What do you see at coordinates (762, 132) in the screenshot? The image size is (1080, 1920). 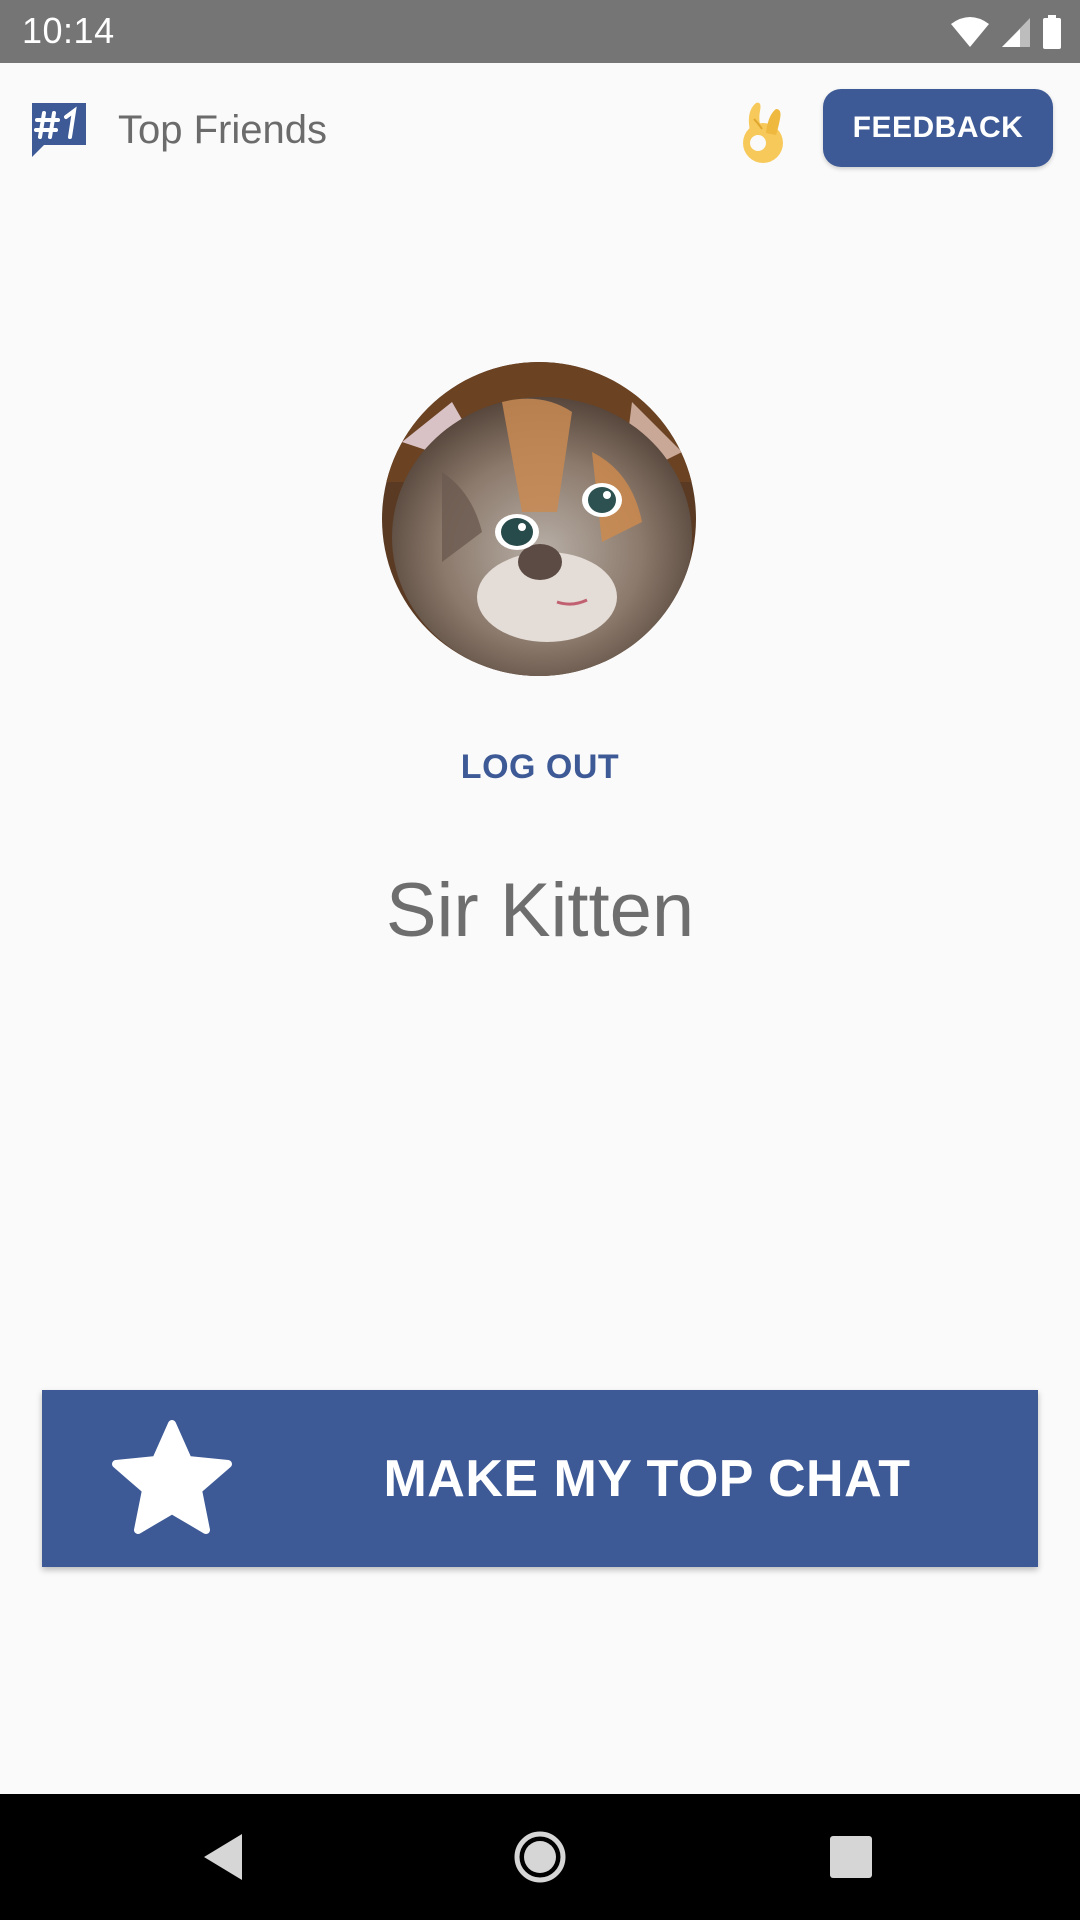 I see `ok-hand-emoji-icon` at bounding box center [762, 132].